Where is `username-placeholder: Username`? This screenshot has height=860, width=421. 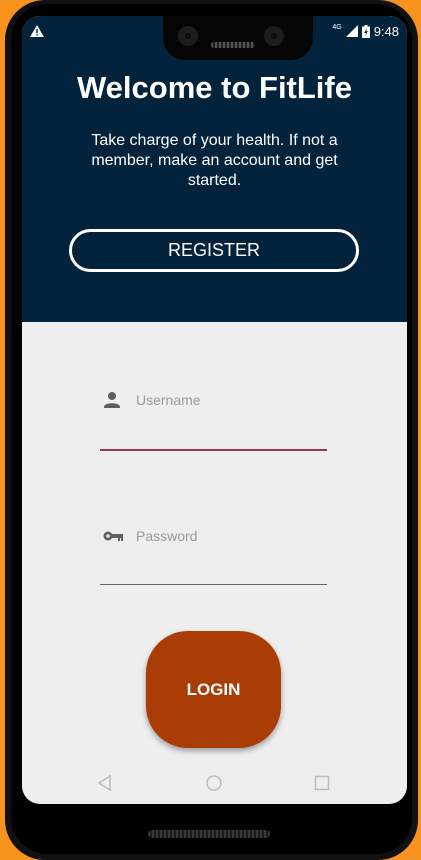 username-placeholder: Username is located at coordinates (168, 400).